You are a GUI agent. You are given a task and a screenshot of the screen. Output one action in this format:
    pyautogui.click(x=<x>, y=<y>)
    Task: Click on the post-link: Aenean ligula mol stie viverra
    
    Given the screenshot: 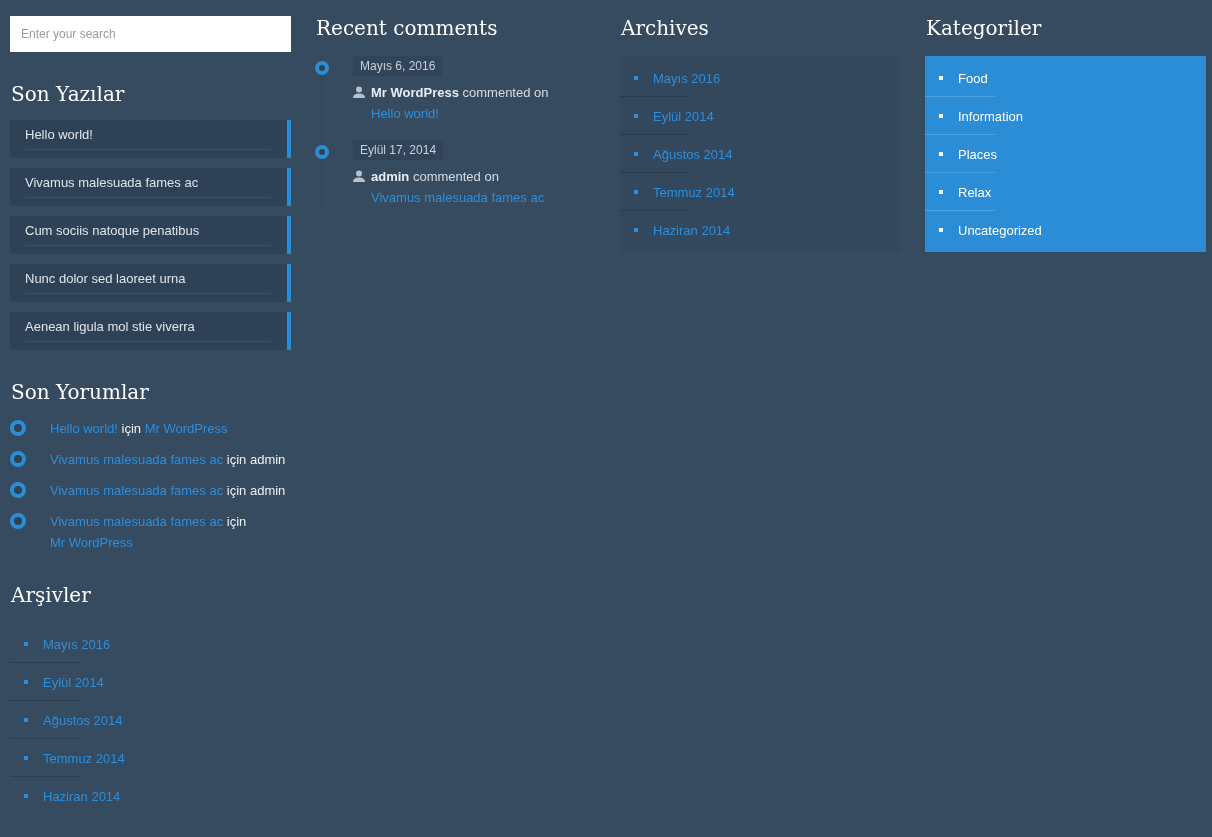 What is the action you would take?
    pyautogui.click(x=150, y=331)
    